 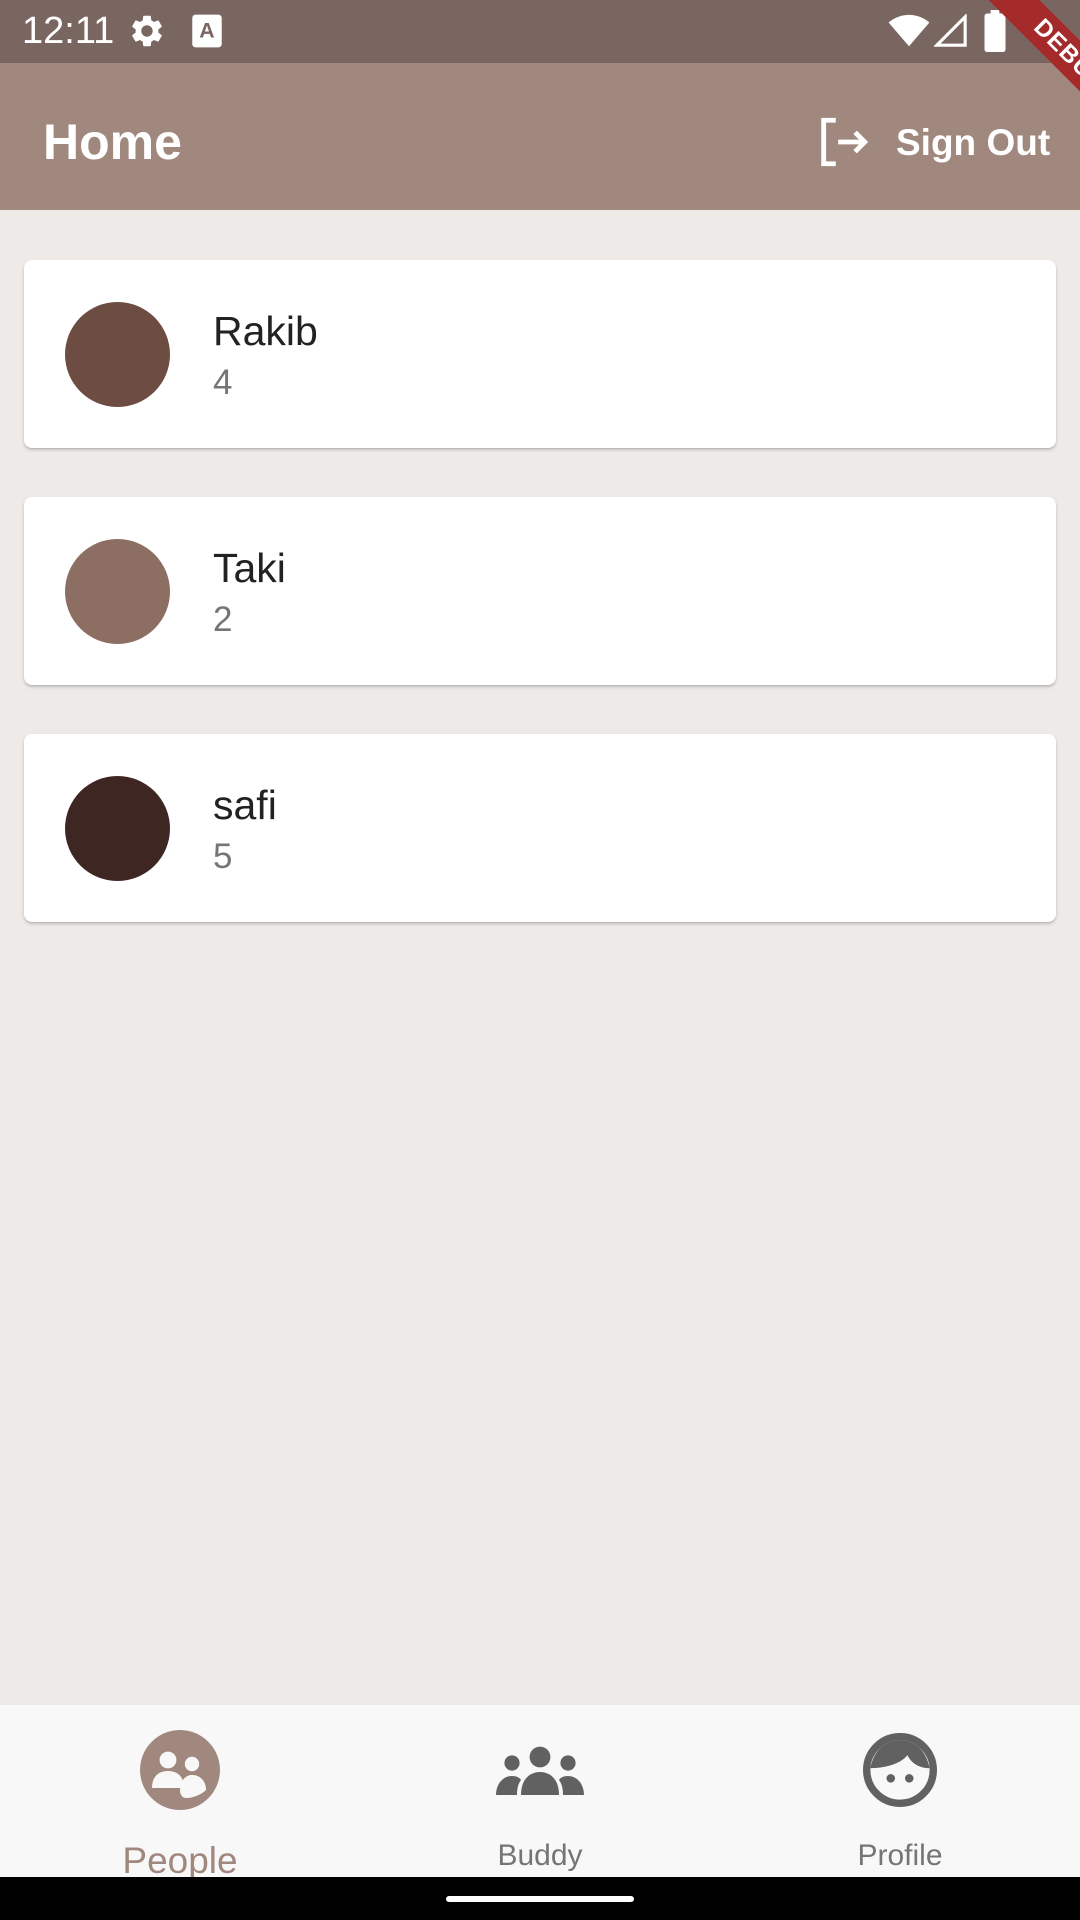 What do you see at coordinates (147, 31) in the screenshot?
I see `settings-icon` at bounding box center [147, 31].